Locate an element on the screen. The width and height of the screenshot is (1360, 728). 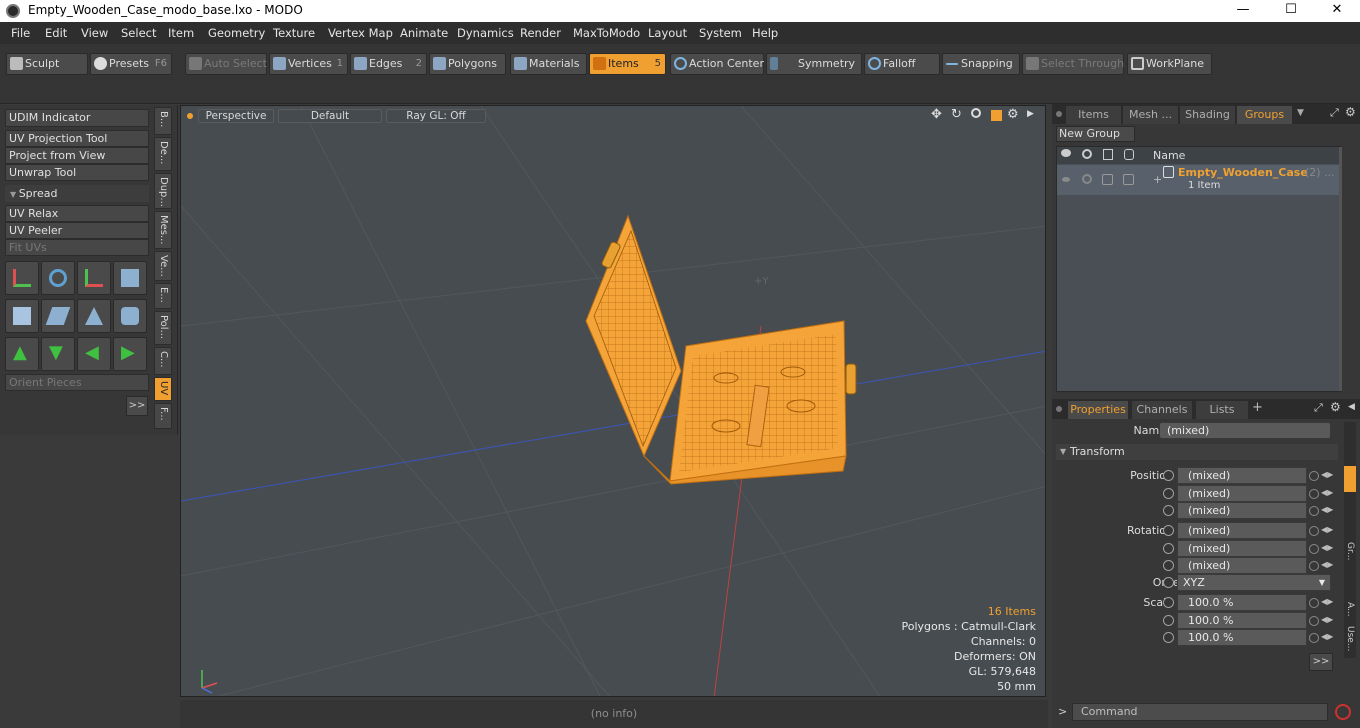
align-right-button: ▶ is located at coordinates (130, 354).